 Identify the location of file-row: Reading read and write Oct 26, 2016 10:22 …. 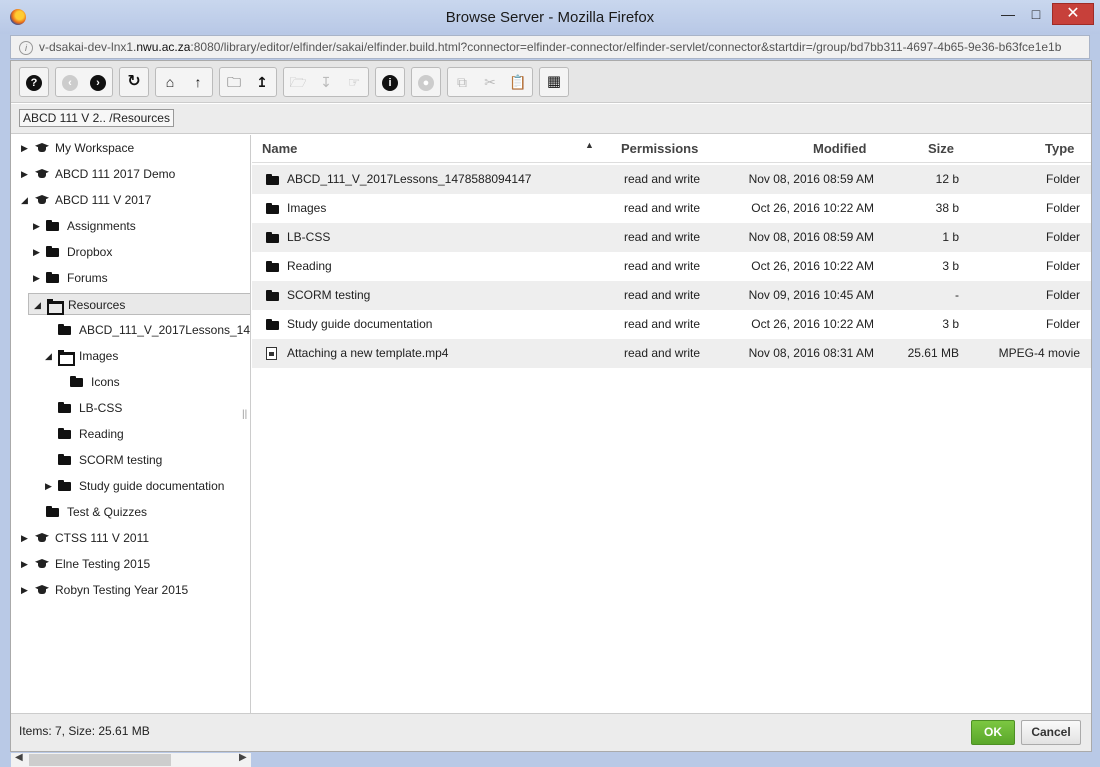
(671, 266).